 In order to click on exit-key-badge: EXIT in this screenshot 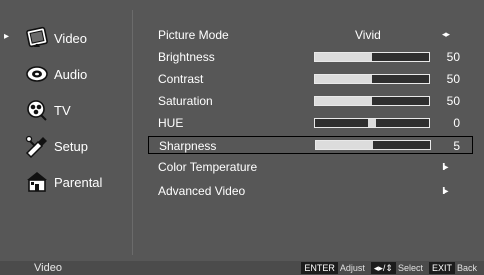, I will do `click(441, 268)`.